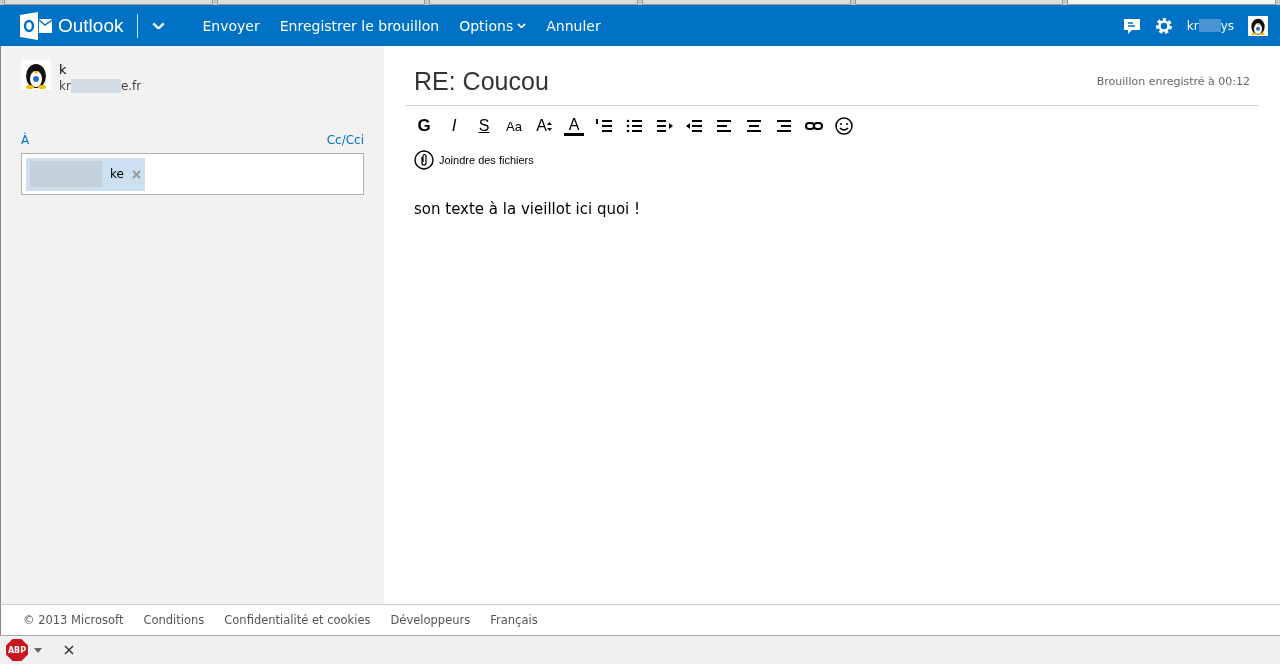  What do you see at coordinates (836, 209) in the screenshot?
I see `message-body: son texte à la vieillot ici quoi !` at bounding box center [836, 209].